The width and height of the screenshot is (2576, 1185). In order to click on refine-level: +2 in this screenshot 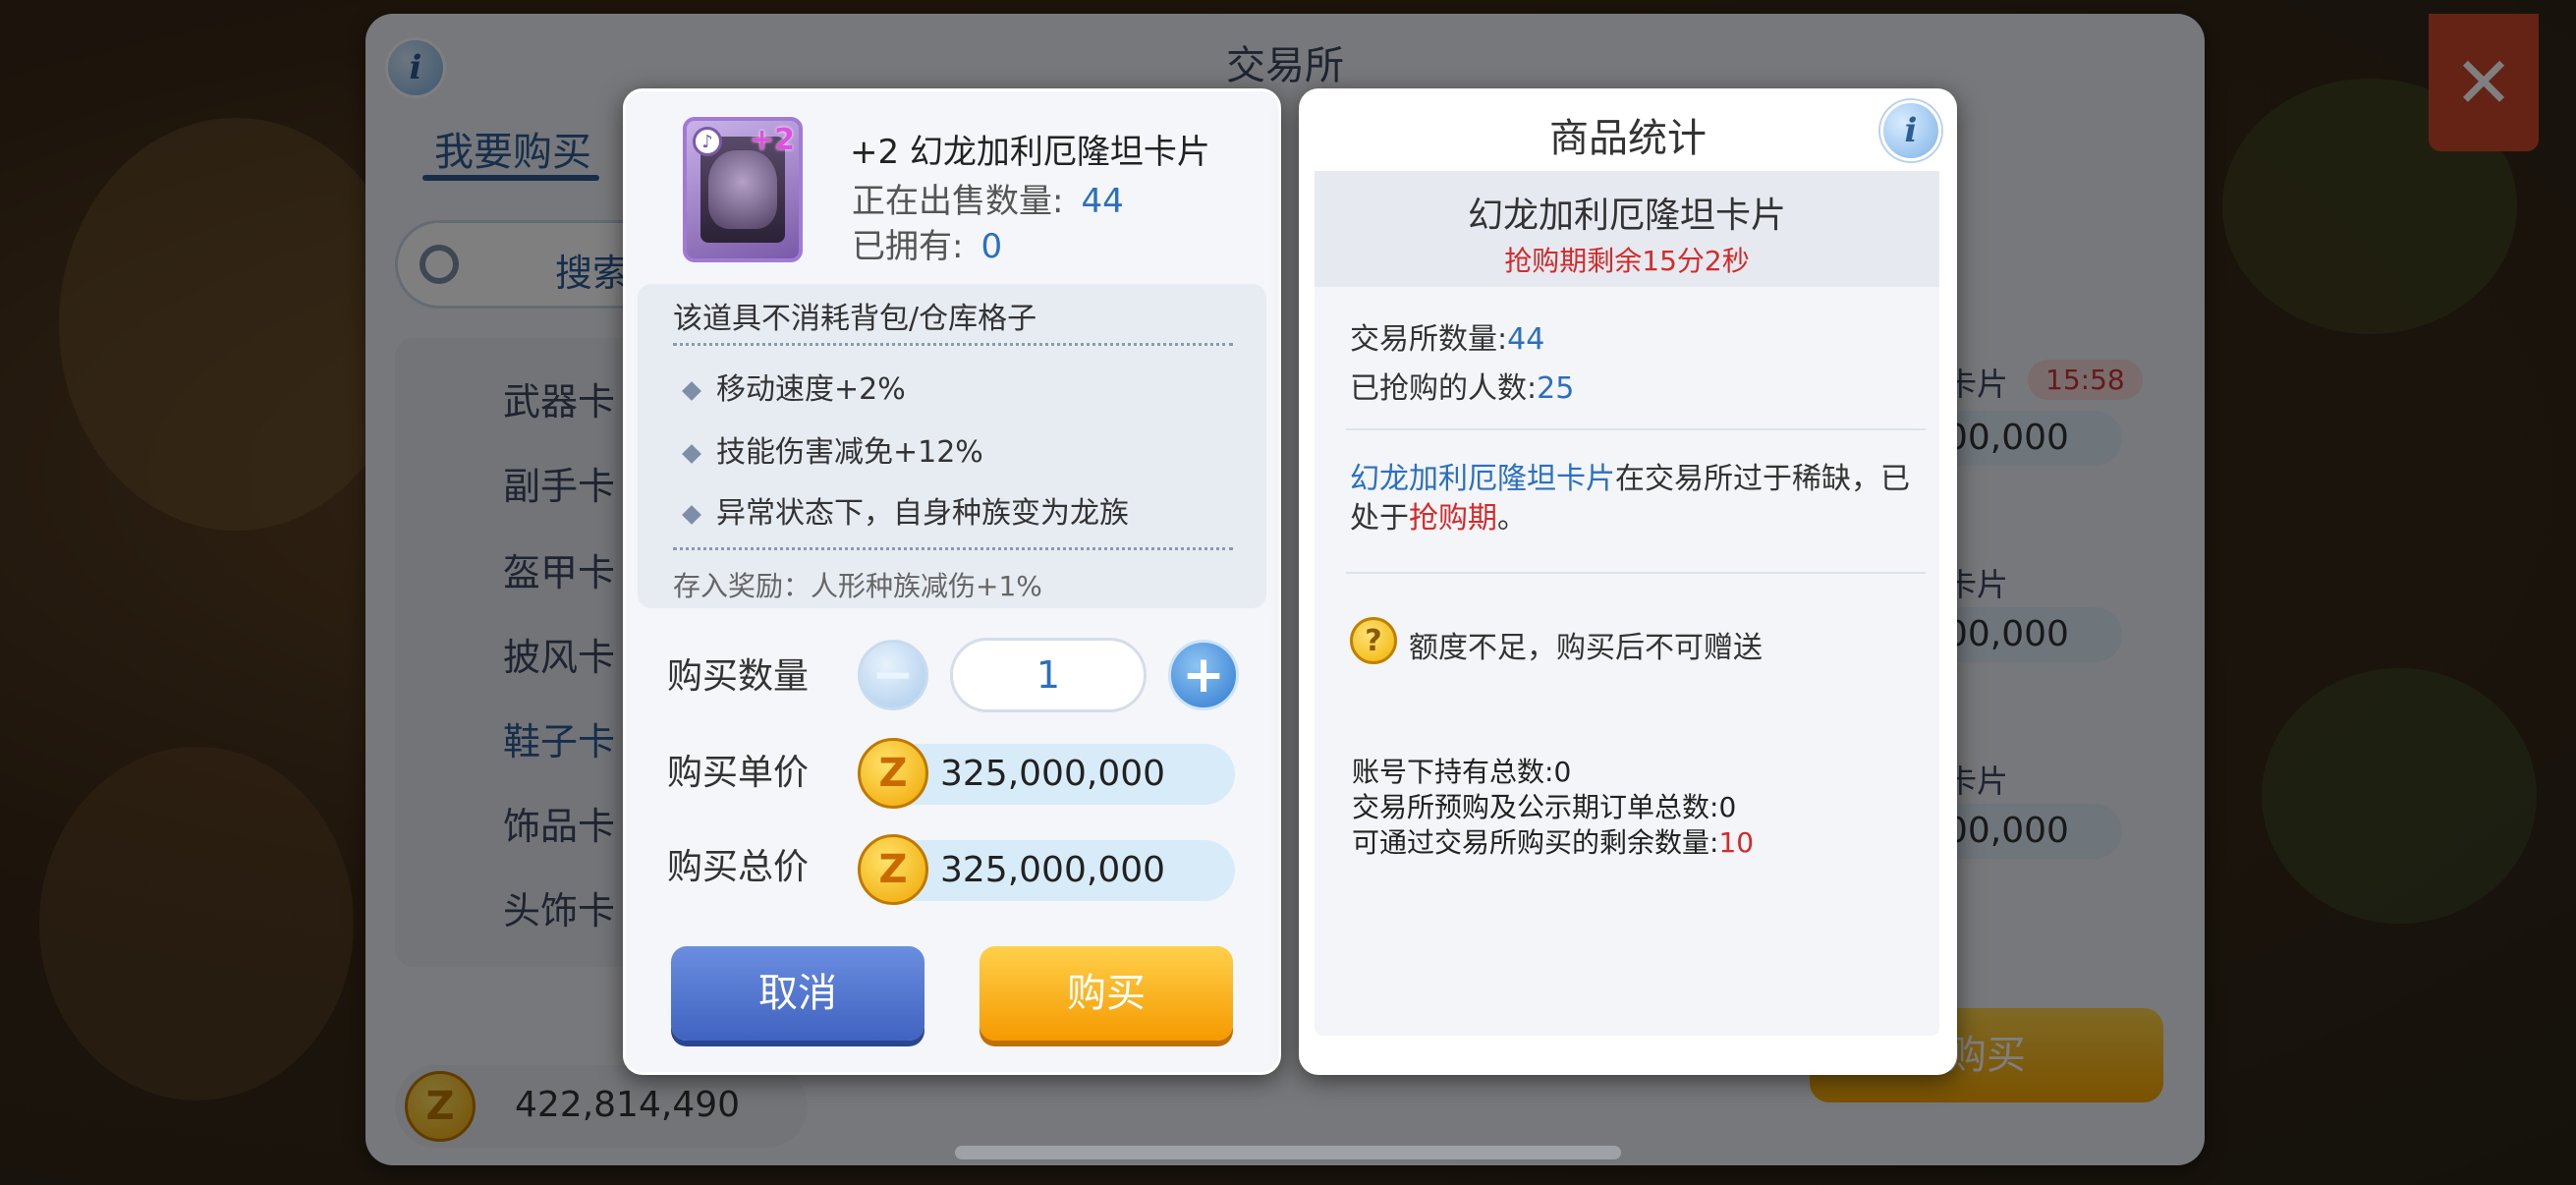, I will do `click(772, 140)`.